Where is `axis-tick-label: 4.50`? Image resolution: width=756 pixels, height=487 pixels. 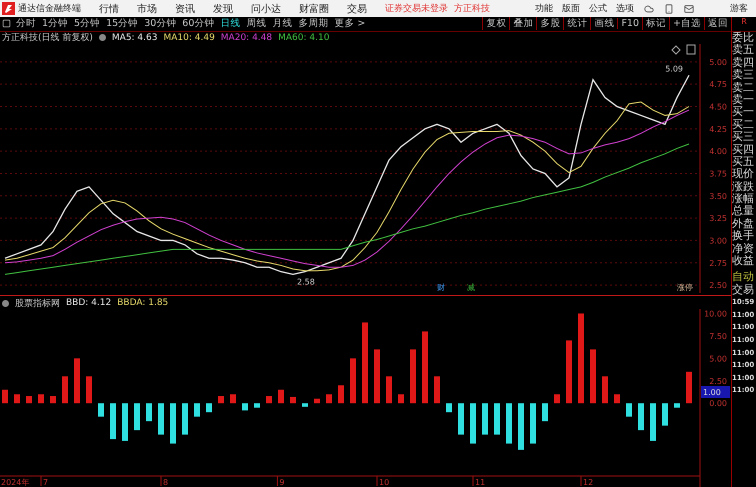 axis-tick-label: 4.50 is located at coordinates (718, 107).